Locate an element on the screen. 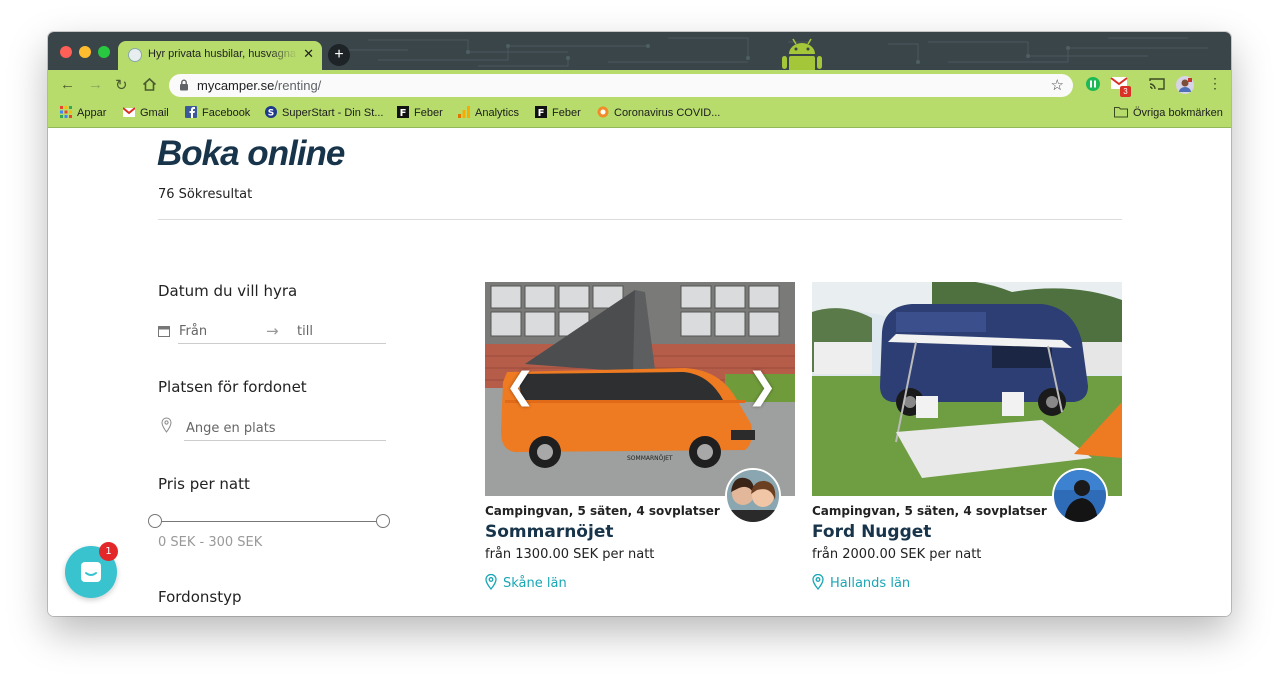 The height and width of the screenshot is (680, 1280). title-bar: Hyr privata husbilar, husvagnar och ✕ + is located at coordinates (639, 51).